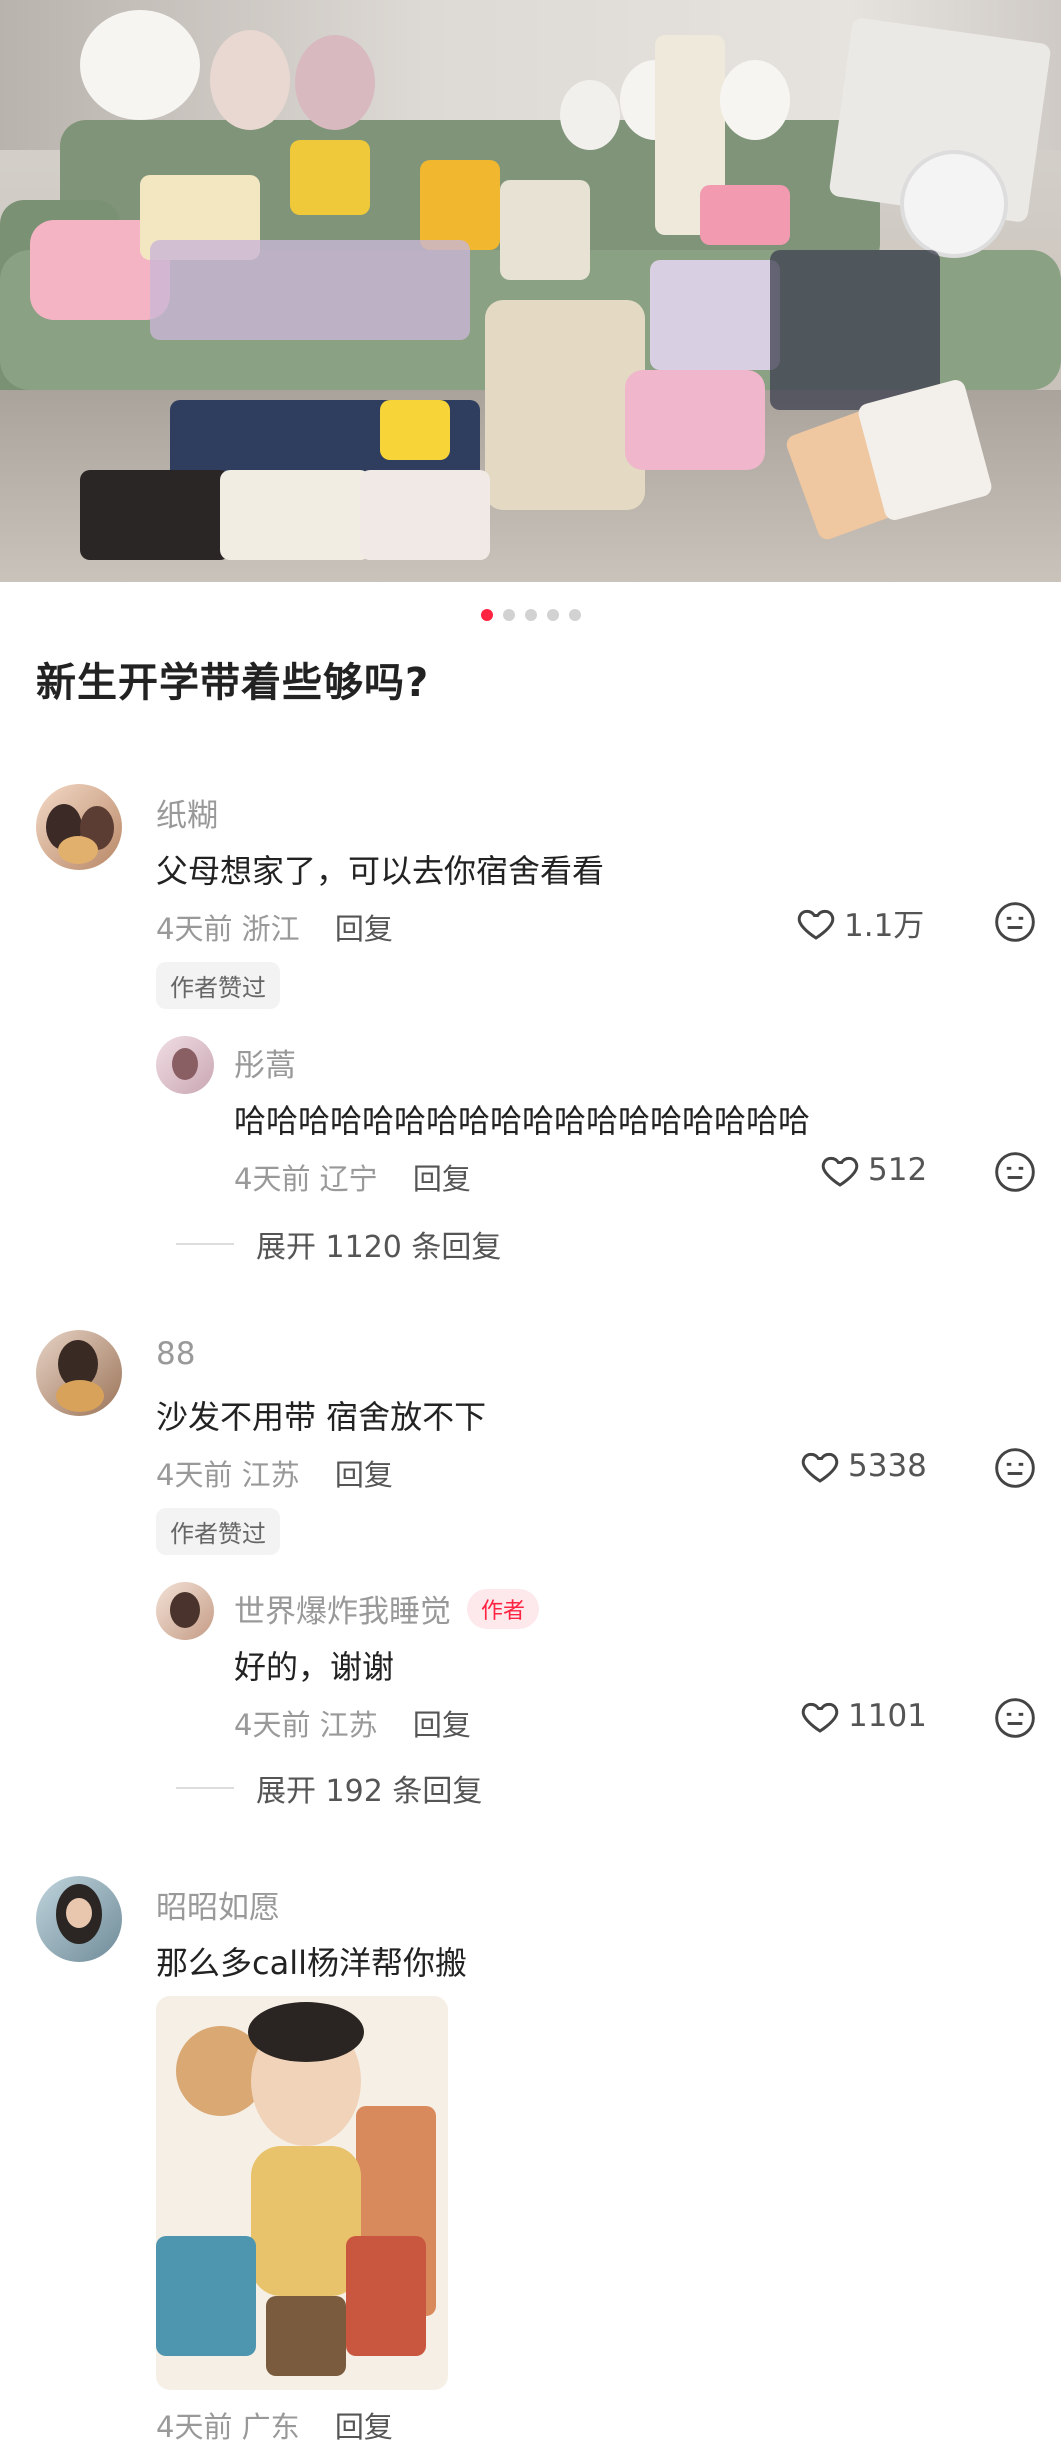 The image size is (1061, 2454). I want to click on reply-text: 哈哈哈哈哈哈哈哈哈哈哈哈哈哈哈哈哈哈, so click(522, 1121).